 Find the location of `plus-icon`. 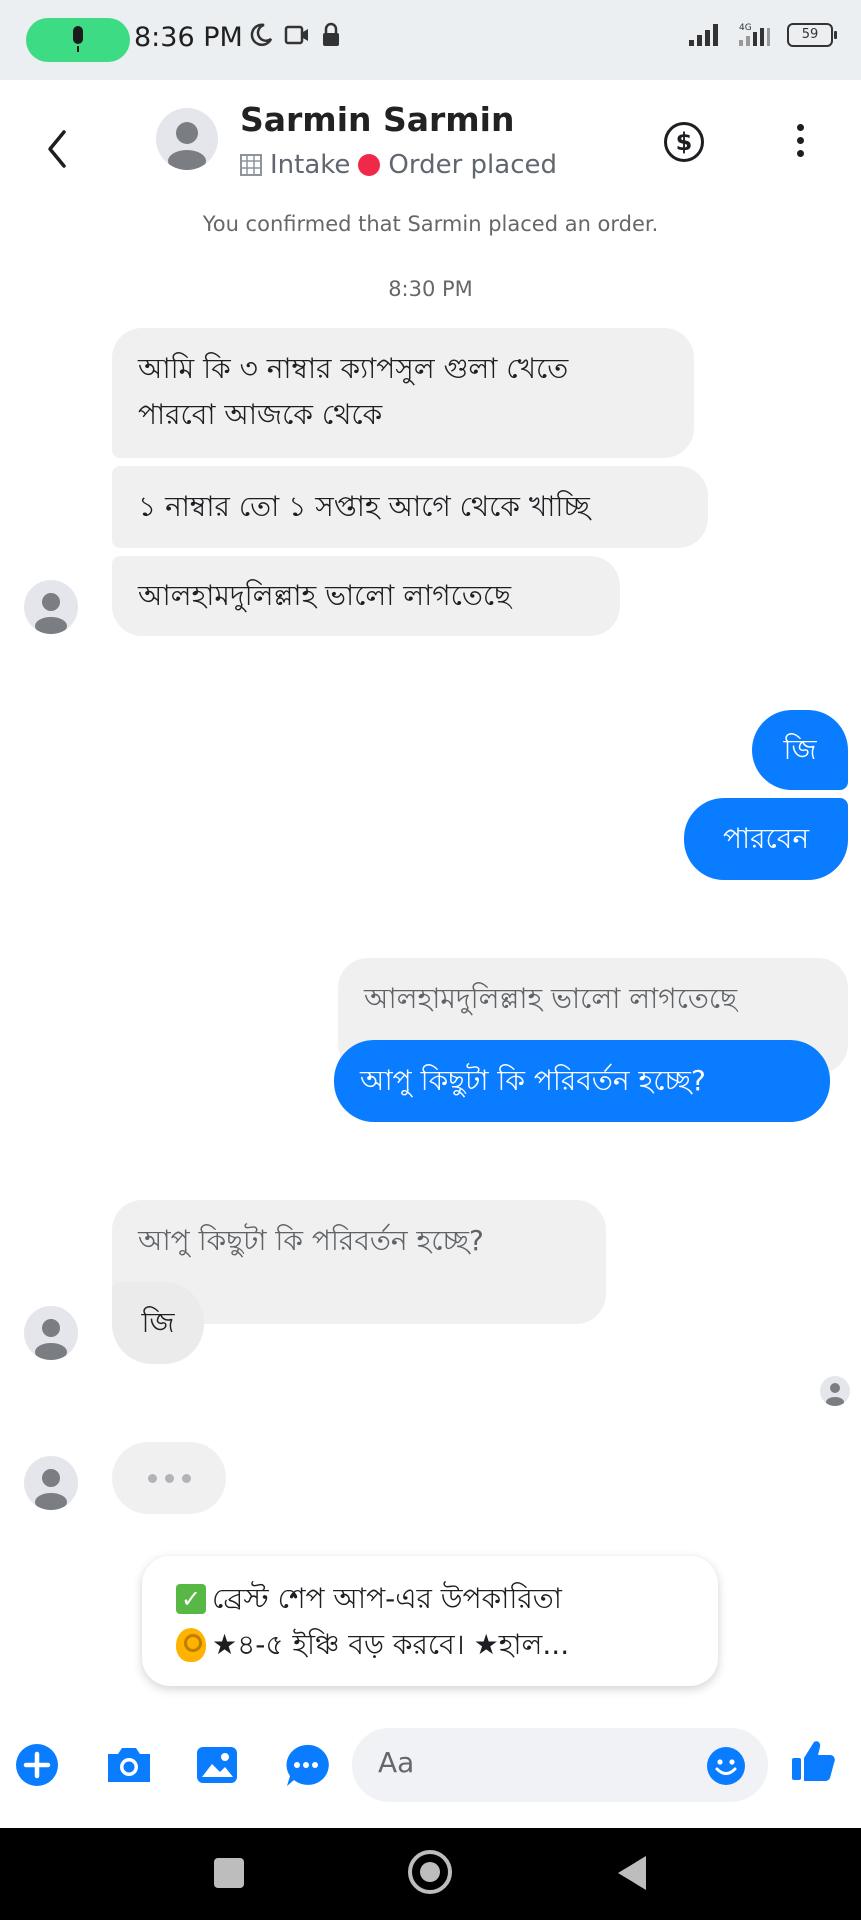

plus-icon is located at coordinates (37, 1765).